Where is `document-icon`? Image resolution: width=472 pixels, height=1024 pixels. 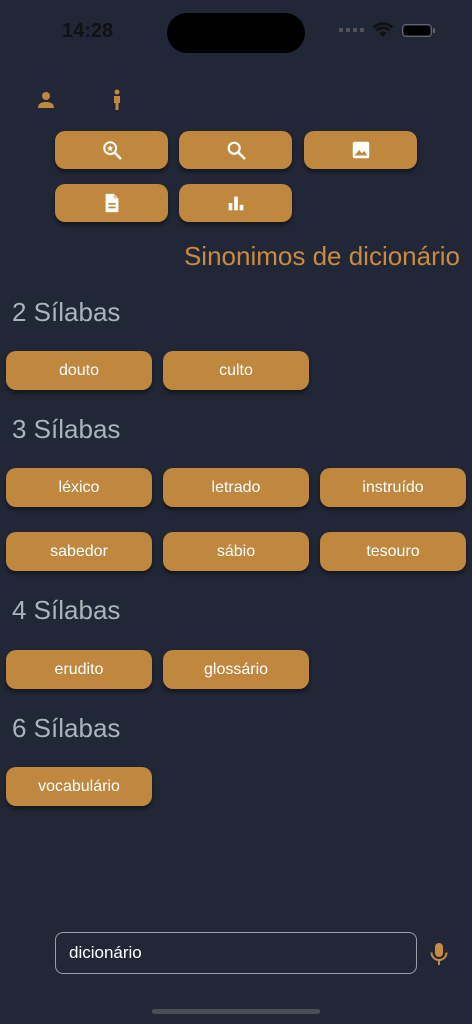 document-icon is located at coordinates (111, 203).